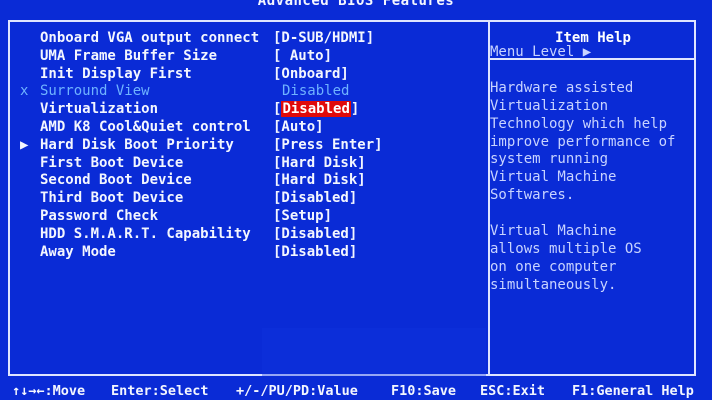  I want to click on setting-value: [Press Enter], so click(328, 146).